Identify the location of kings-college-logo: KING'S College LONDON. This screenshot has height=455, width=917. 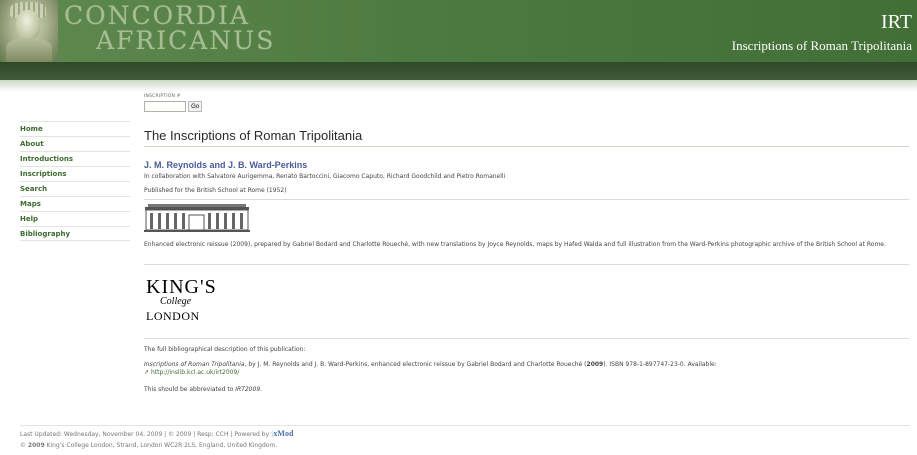
(180, 302).